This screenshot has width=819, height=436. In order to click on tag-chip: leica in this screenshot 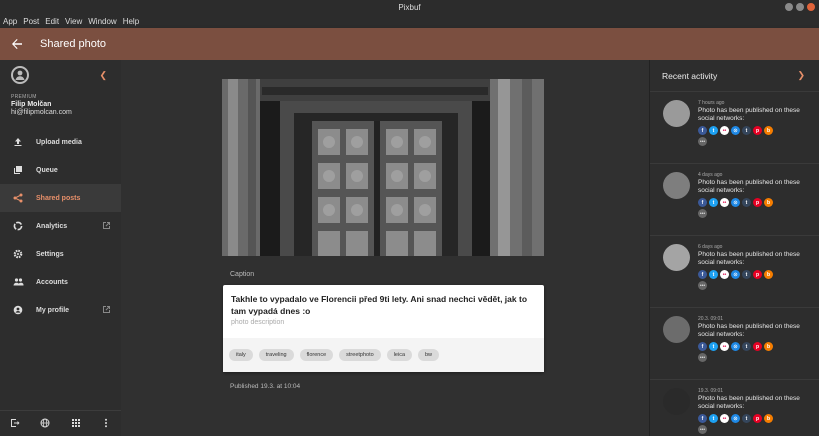, I will do `click(399, 355)`.